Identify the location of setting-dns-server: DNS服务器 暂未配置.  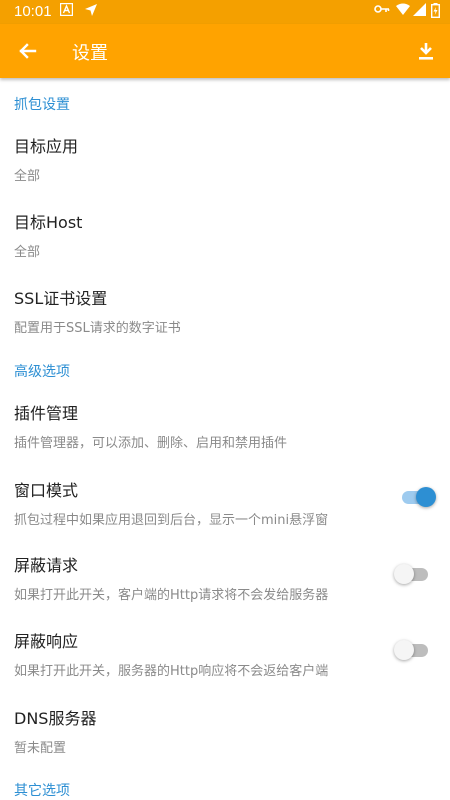
(224, 730).